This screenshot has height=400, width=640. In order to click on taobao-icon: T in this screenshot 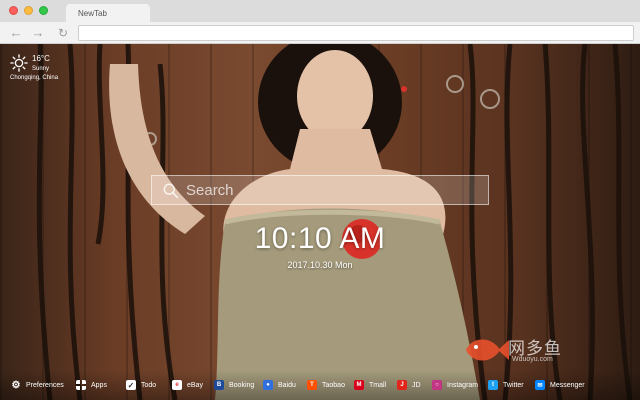, I will do `click(312, 385)`.